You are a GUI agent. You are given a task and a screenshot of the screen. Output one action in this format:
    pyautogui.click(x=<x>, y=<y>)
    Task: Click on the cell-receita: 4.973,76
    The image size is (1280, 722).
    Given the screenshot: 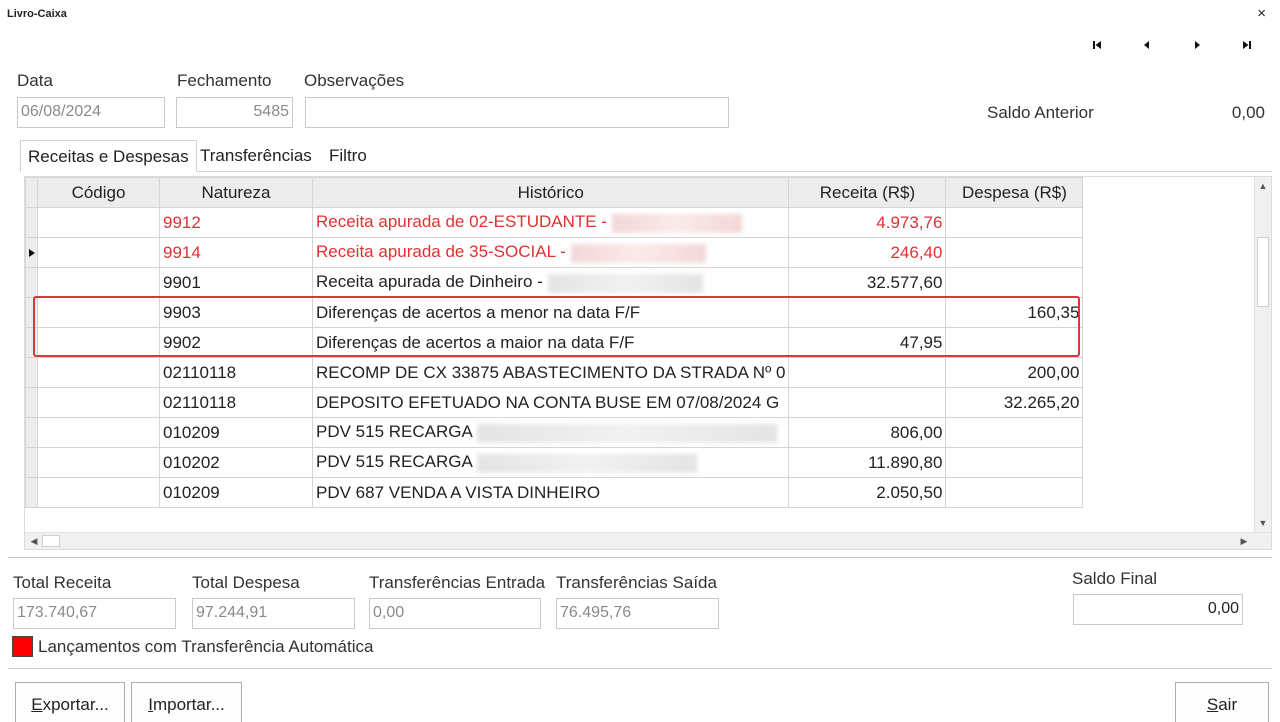 What is the action you would take?
    pyautogui.click(x=867, y=222)
    